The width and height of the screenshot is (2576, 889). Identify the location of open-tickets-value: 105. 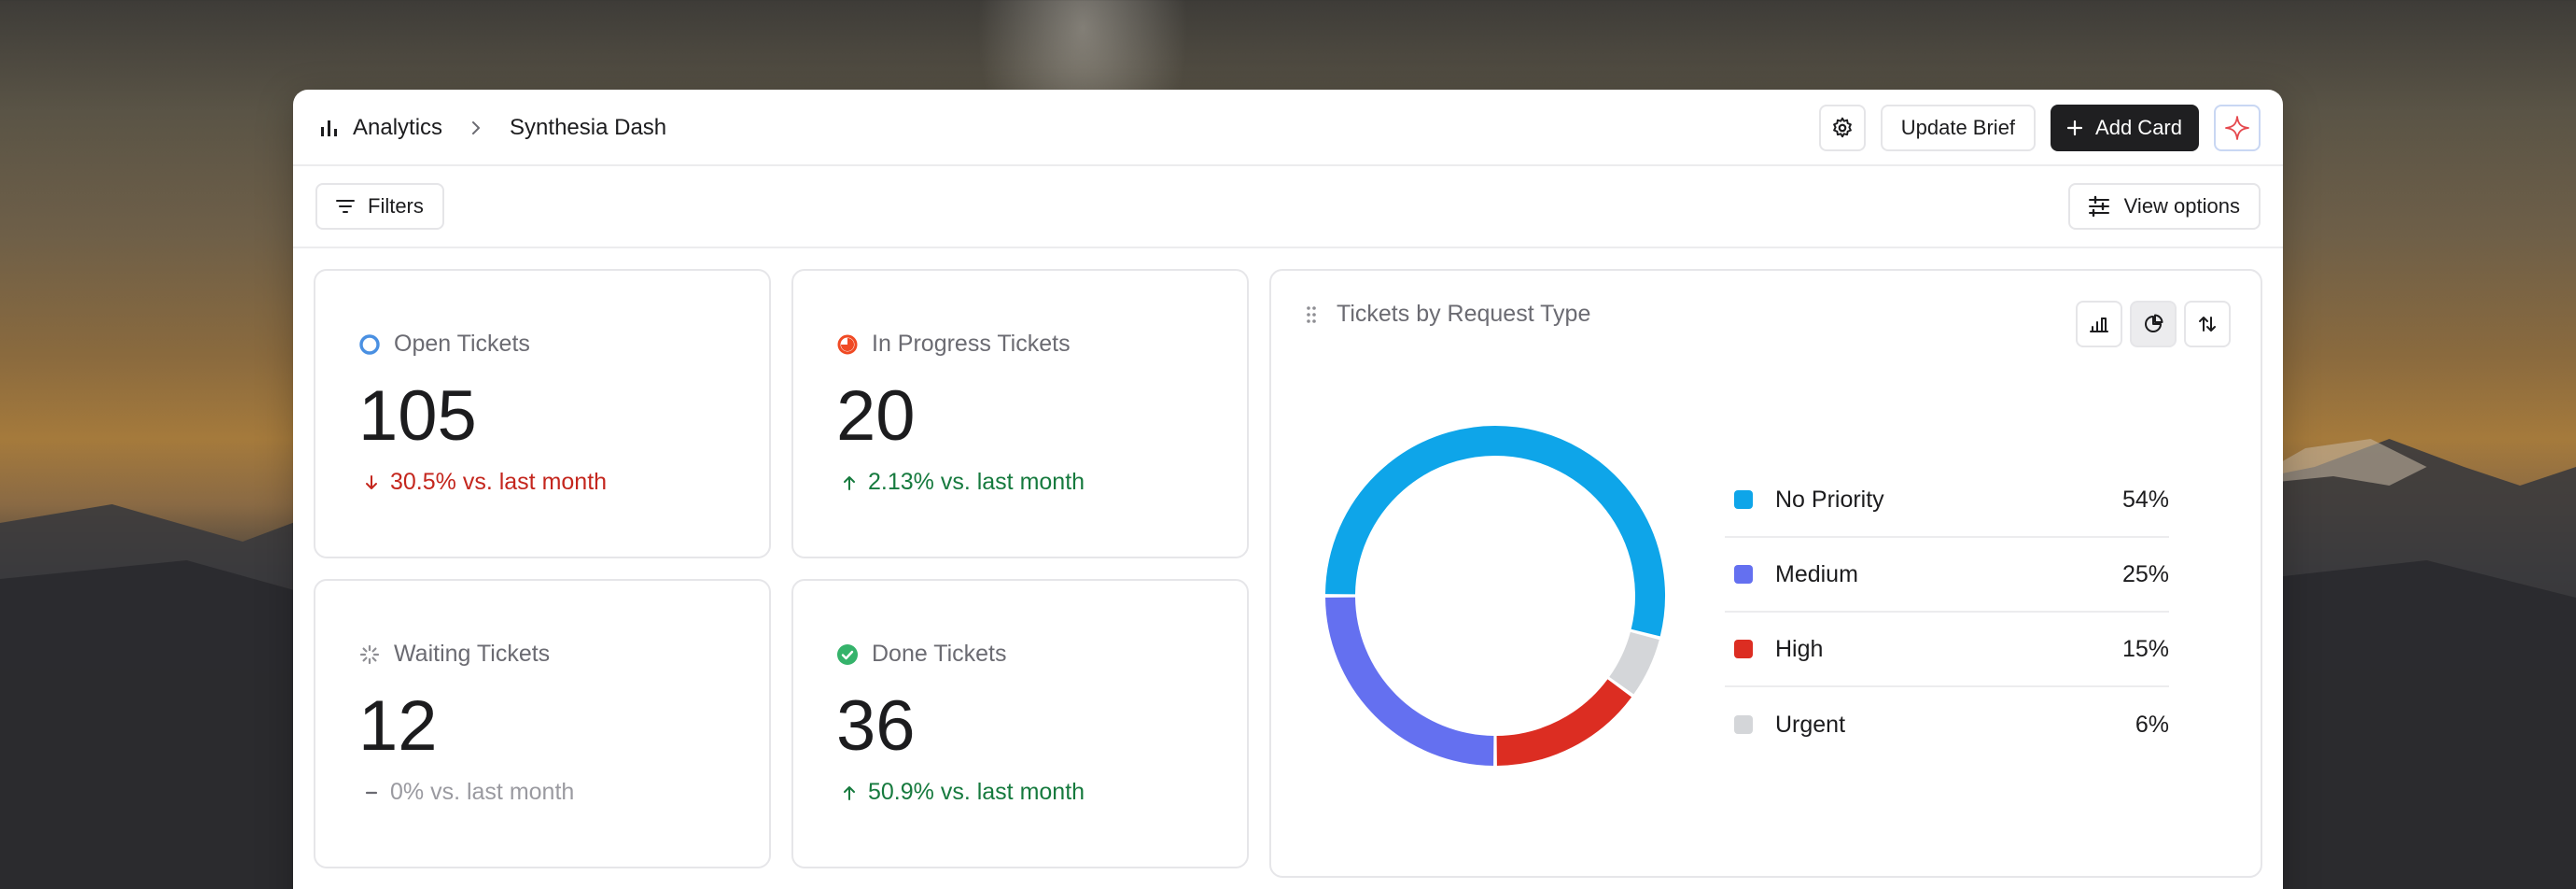
(417, 416).